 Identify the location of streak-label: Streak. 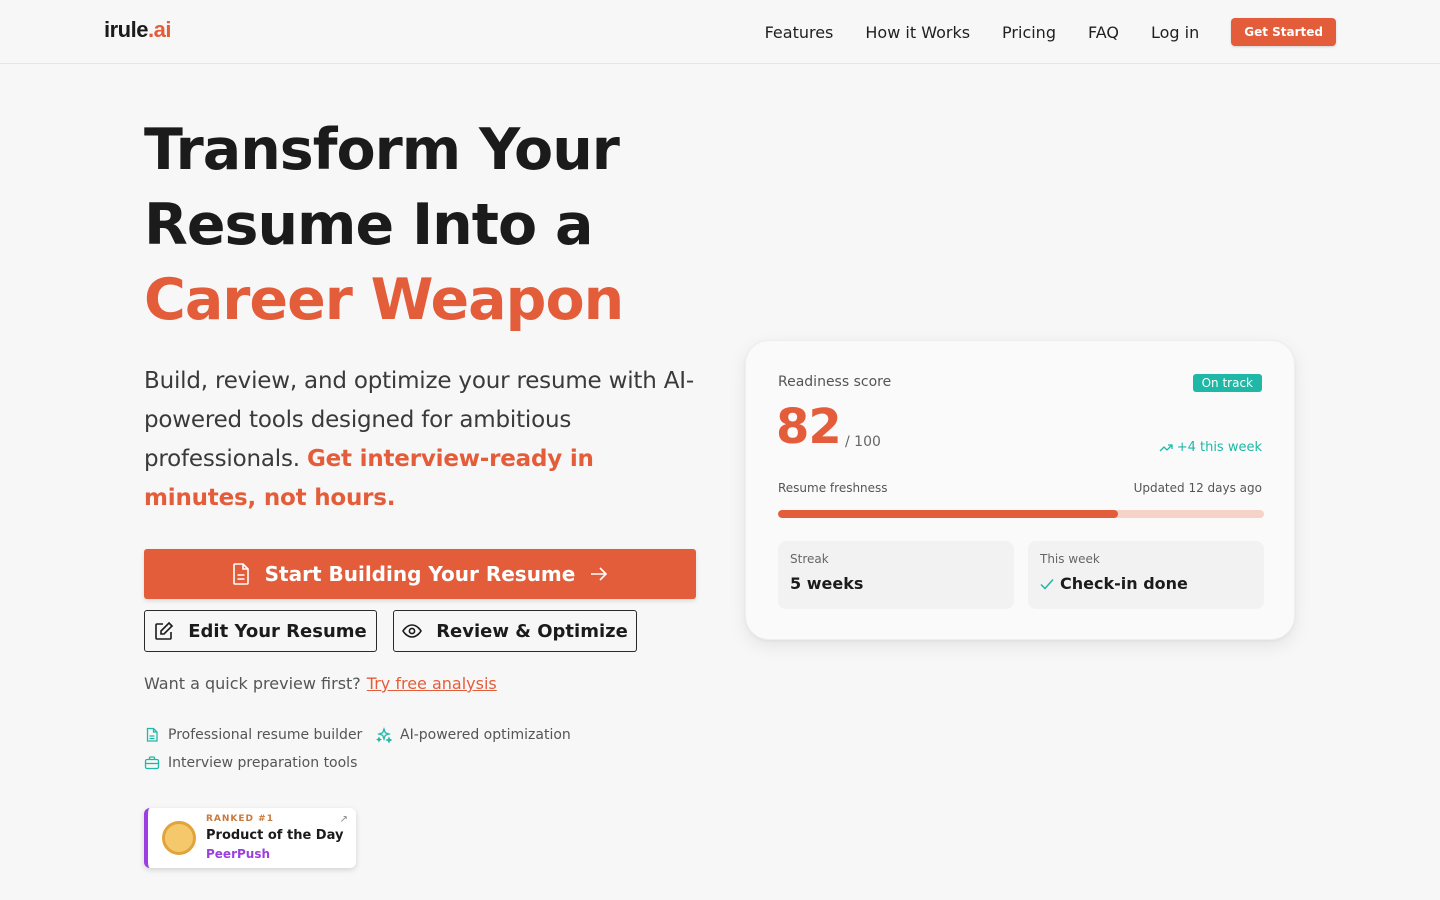
(809, 559).